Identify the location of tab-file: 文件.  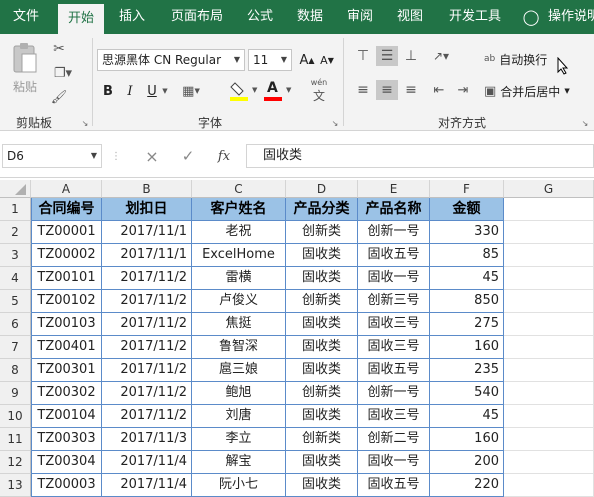
(26, 17).